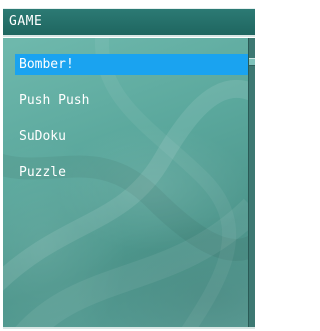 The height and width of the screenshot is (331, 320). What do you see at coordinates (129, 22) in the screenshot?
I see `window-title: GAME` at bounding box center [129, 22].